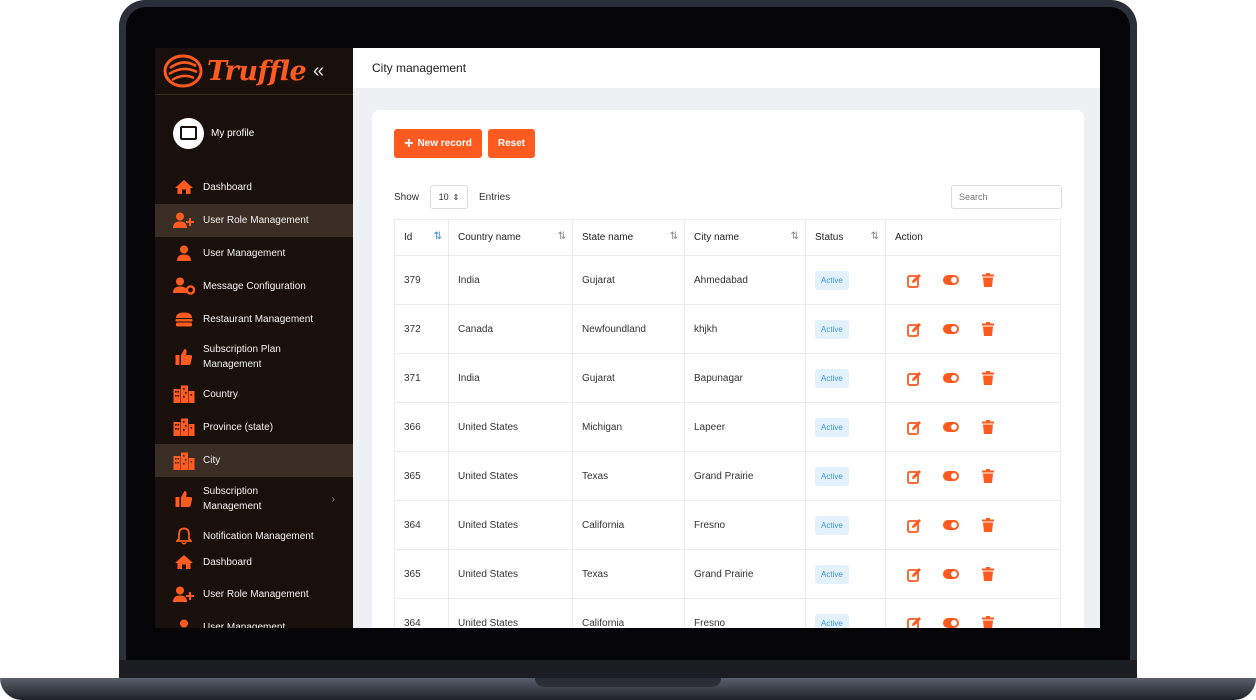 This screenshot has width=1256, height=700. I want to click on new-record-label: New record, so click(444, 143).